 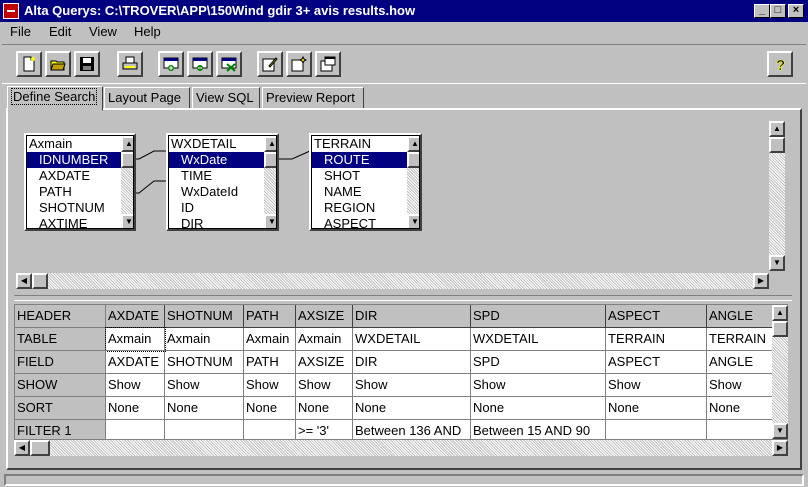 What do you see at coordinates (187, 208) in the screenshot?
I see `field-item: ID` at bounding box center [187, 208].